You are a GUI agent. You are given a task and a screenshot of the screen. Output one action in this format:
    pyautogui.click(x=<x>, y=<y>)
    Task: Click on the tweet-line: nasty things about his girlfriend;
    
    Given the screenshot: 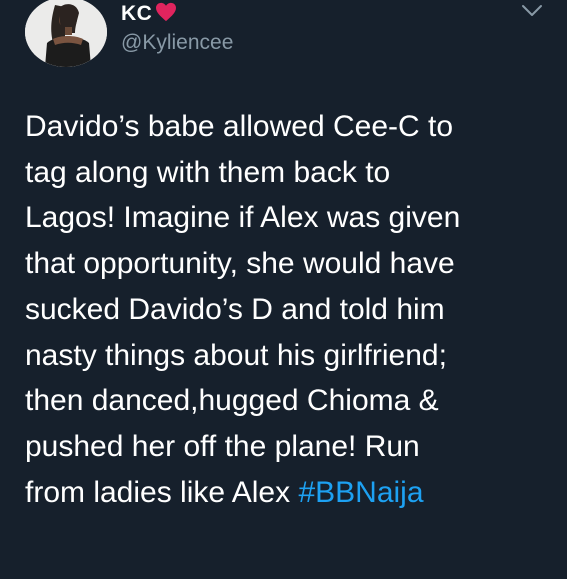 What is the action you would take?
    pyautogui.click(x=236, y=355)
    